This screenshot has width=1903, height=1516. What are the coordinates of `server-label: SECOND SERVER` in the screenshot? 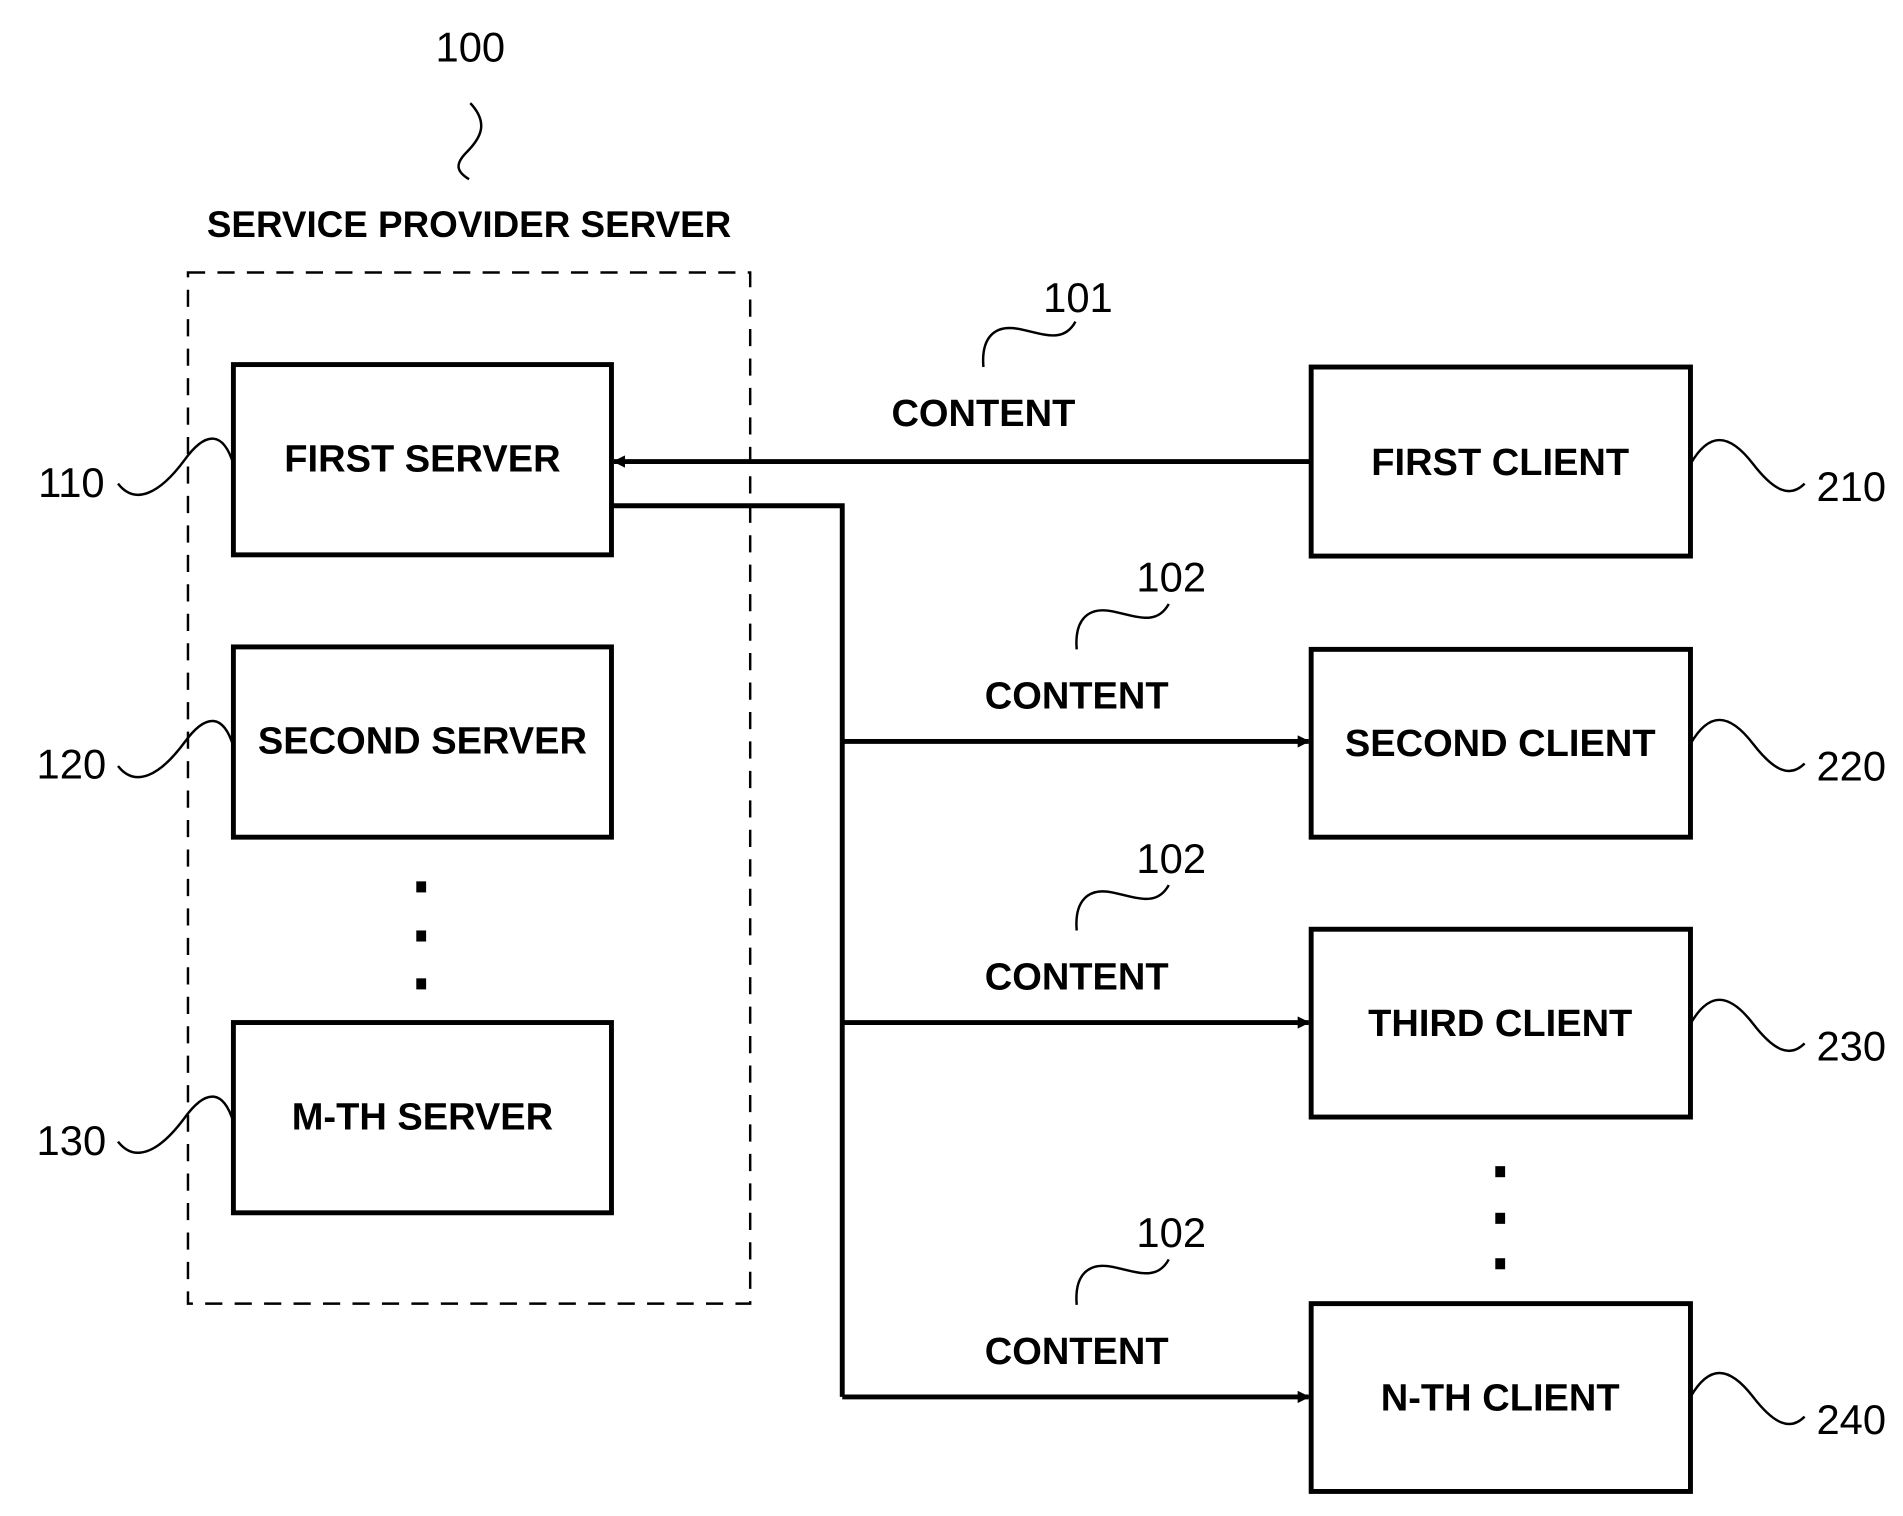 It's located at (422, 742).